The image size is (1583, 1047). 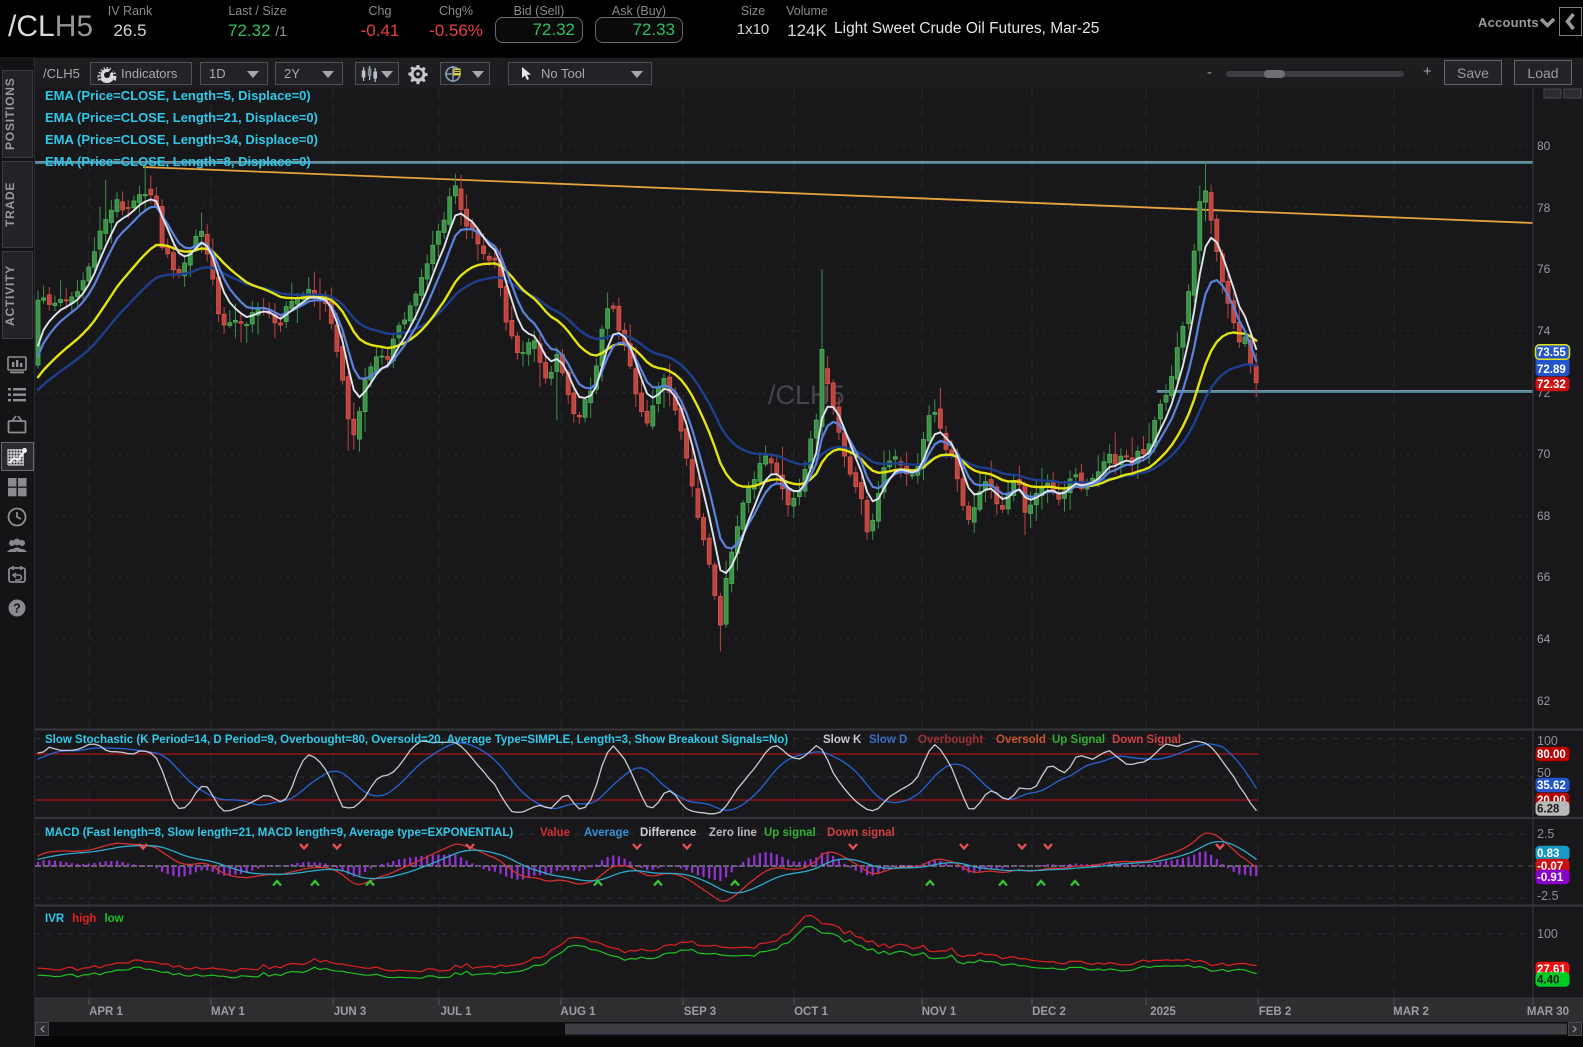 I want to click on svg-text: 64, so click(x=1544, y=639).